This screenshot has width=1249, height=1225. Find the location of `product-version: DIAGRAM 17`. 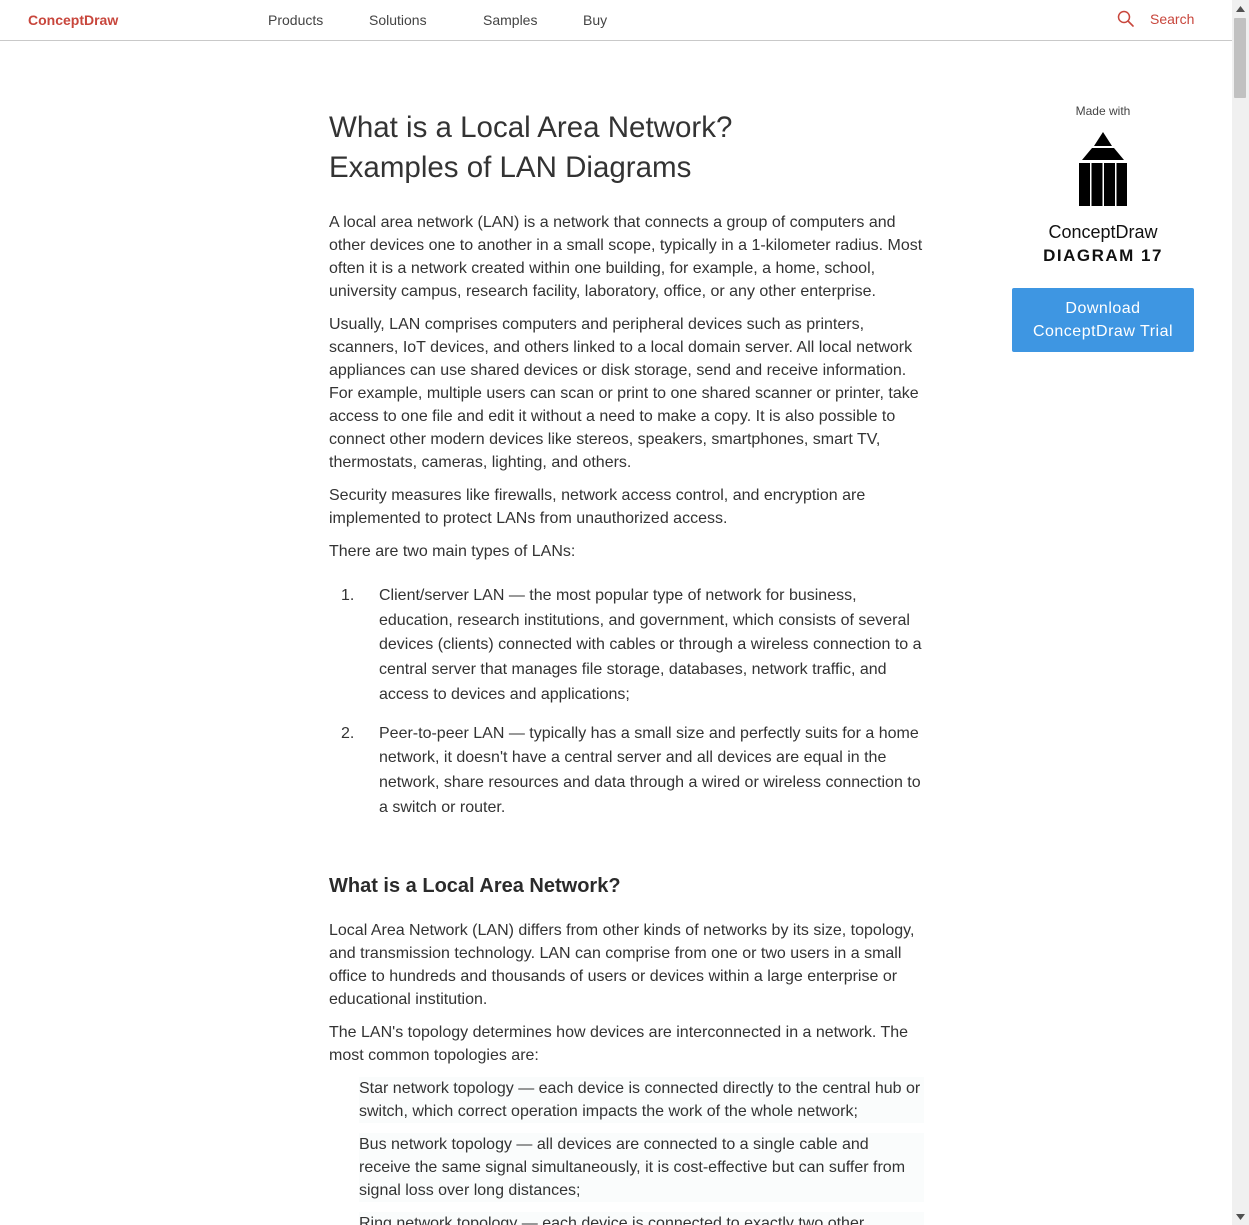

product-version: DIAGRAM 17 is located at coordinates (1103, 255).